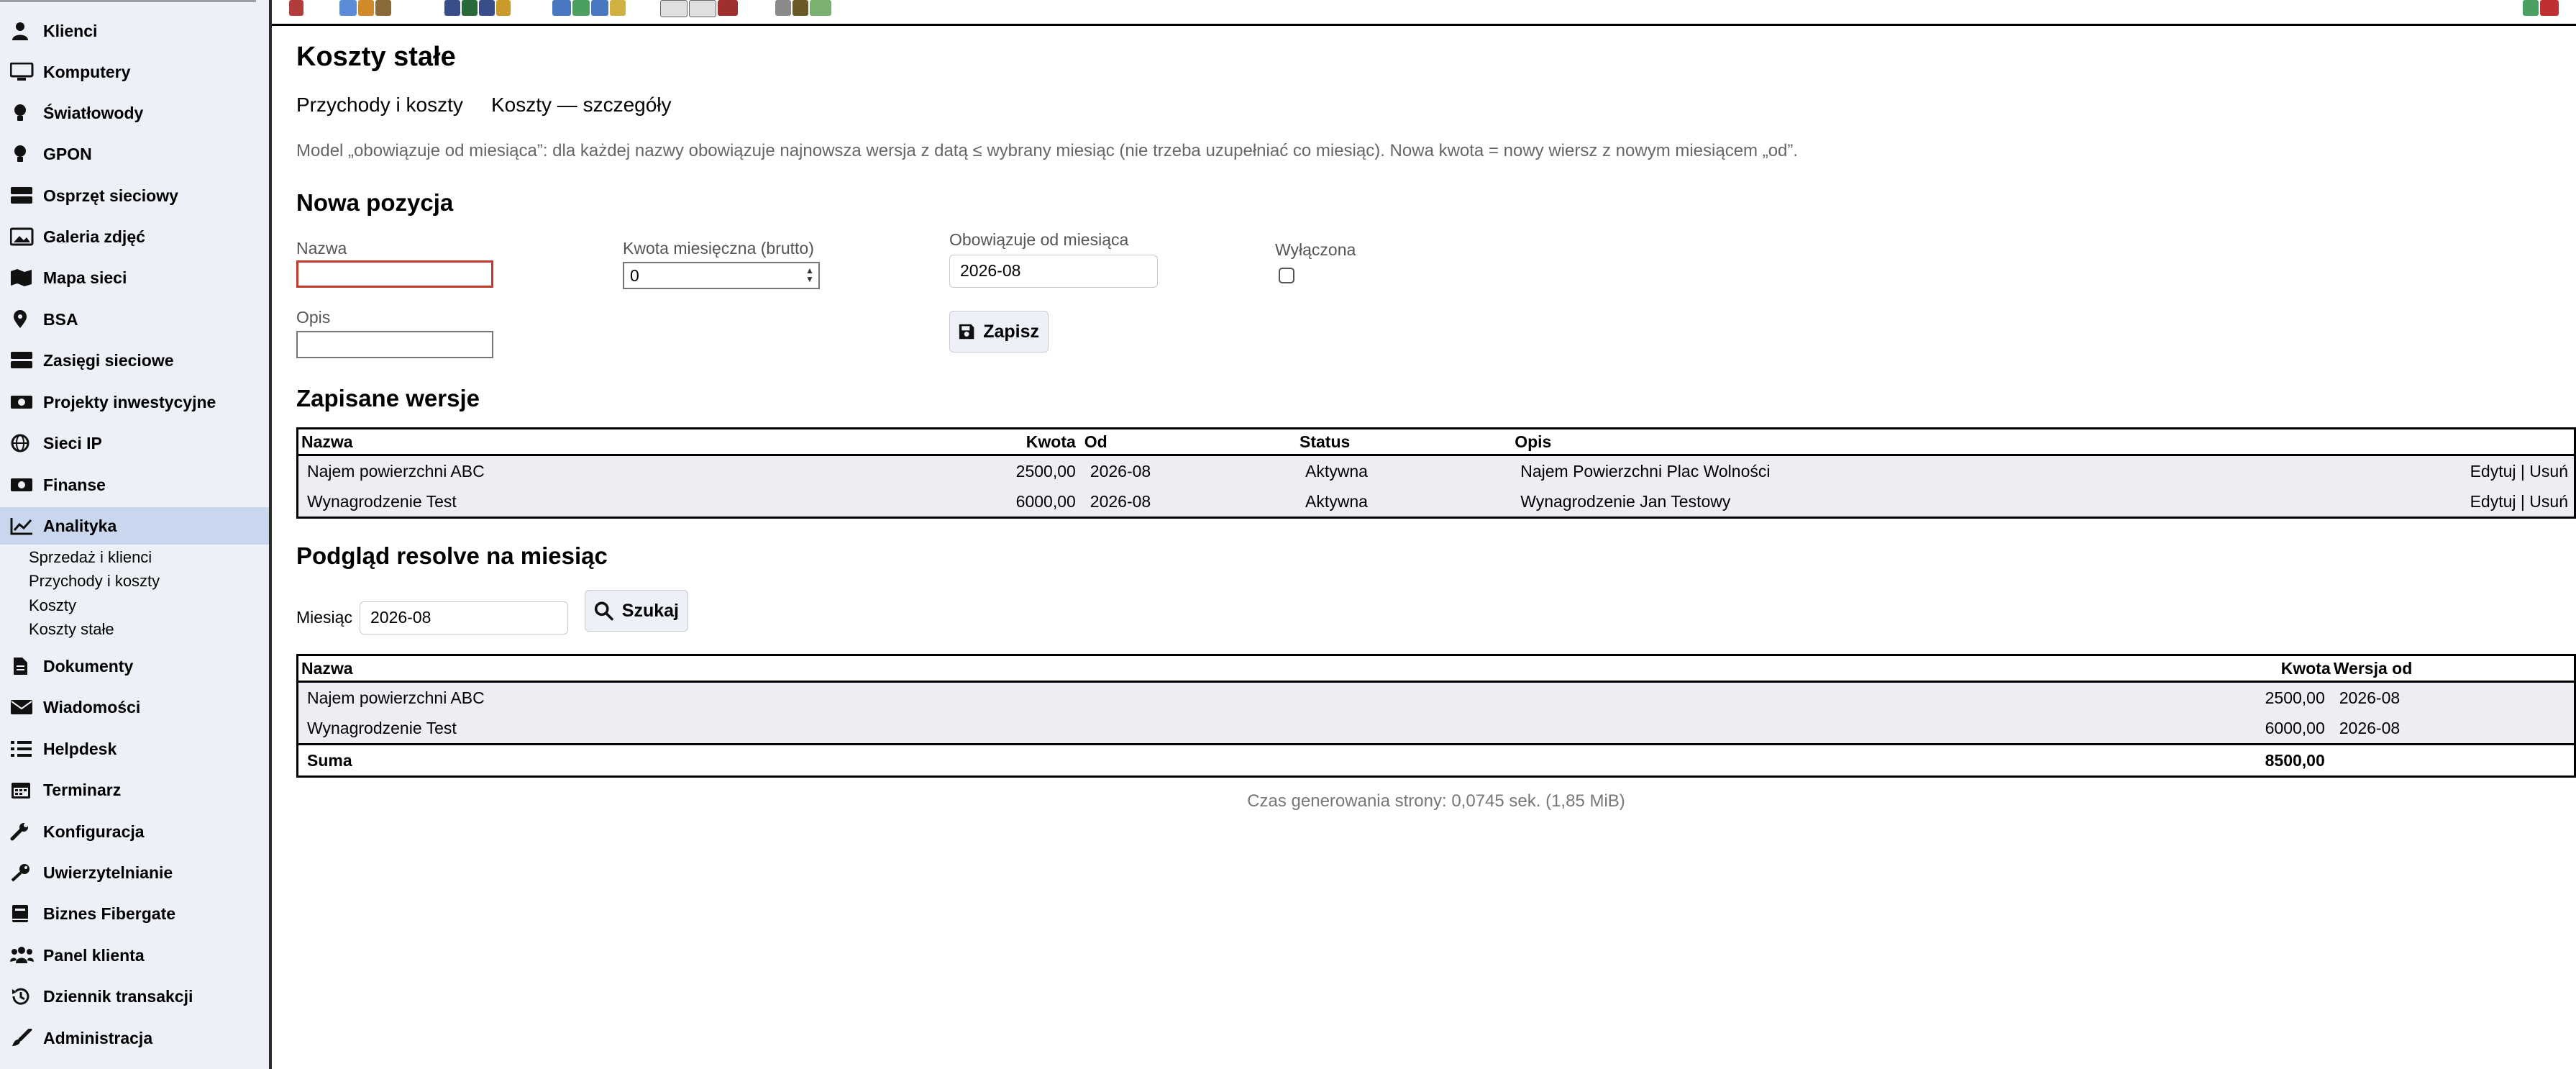 The image size is (2576, 1069). I want to click on col-nazwa: Nazwa, so click(652, 442).